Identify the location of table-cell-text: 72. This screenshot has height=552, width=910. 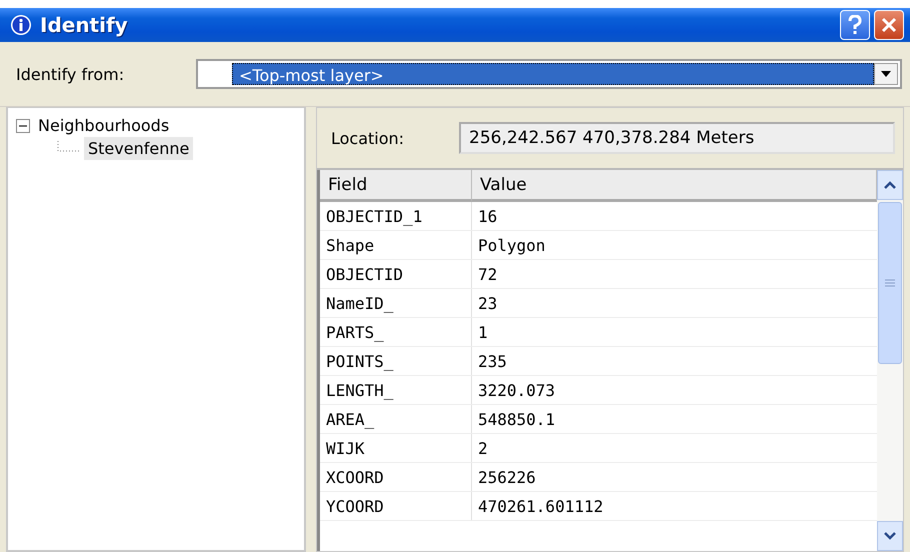
(487, 275).